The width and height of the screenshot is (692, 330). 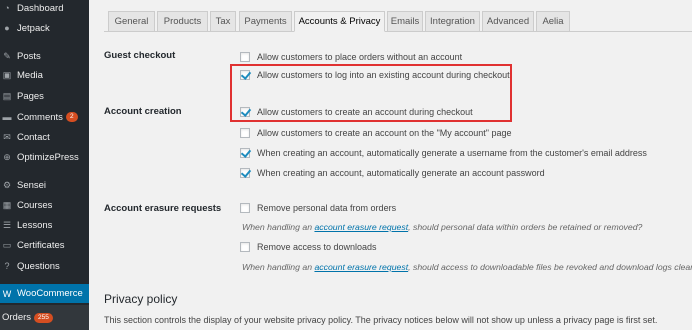 I want to click on mail-icon: ✉, so click(x=7, y=136).